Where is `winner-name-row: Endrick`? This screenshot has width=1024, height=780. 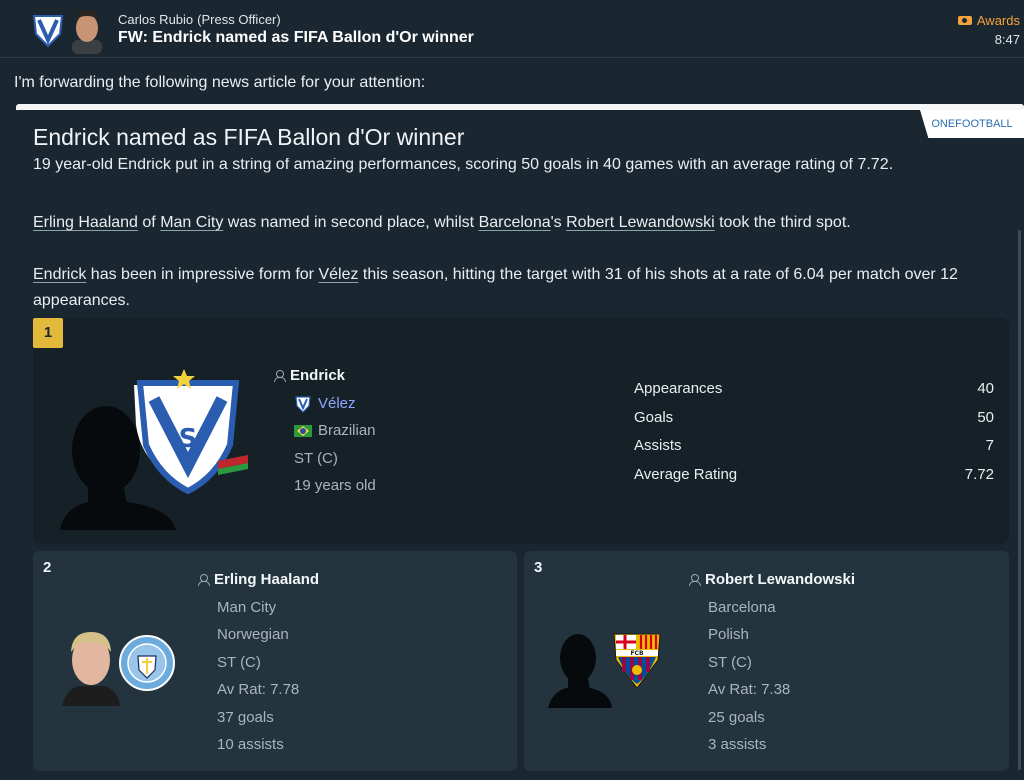 winner-name-row: Endrick is located at coordinates (325, 376).